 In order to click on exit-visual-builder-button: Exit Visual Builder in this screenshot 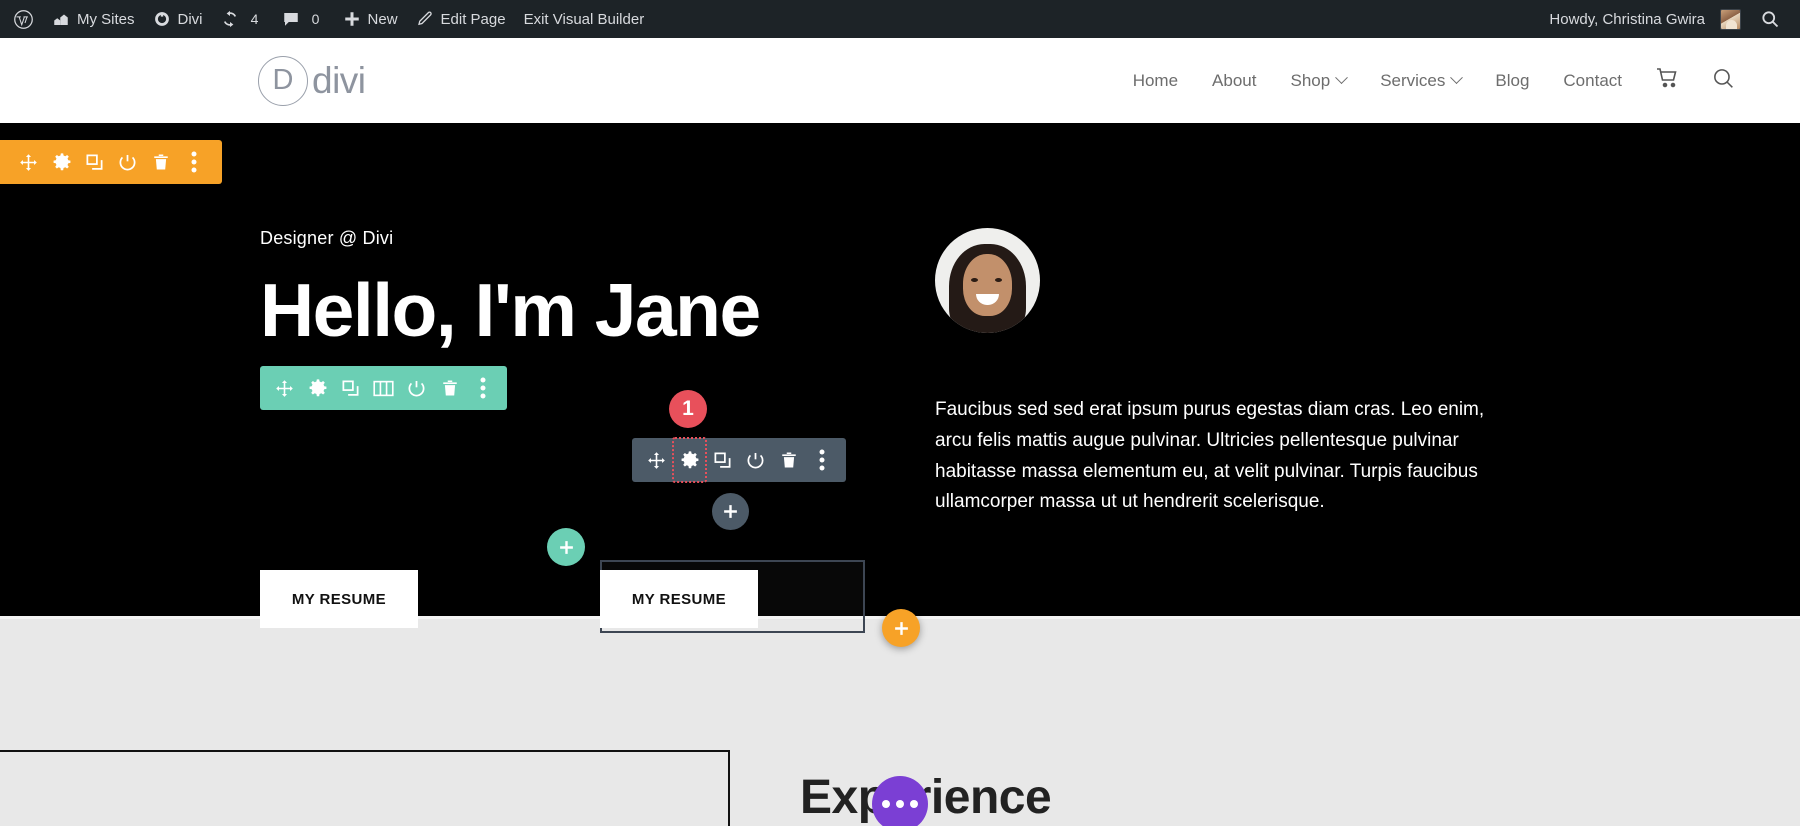, I will do `click(584, 19)`.